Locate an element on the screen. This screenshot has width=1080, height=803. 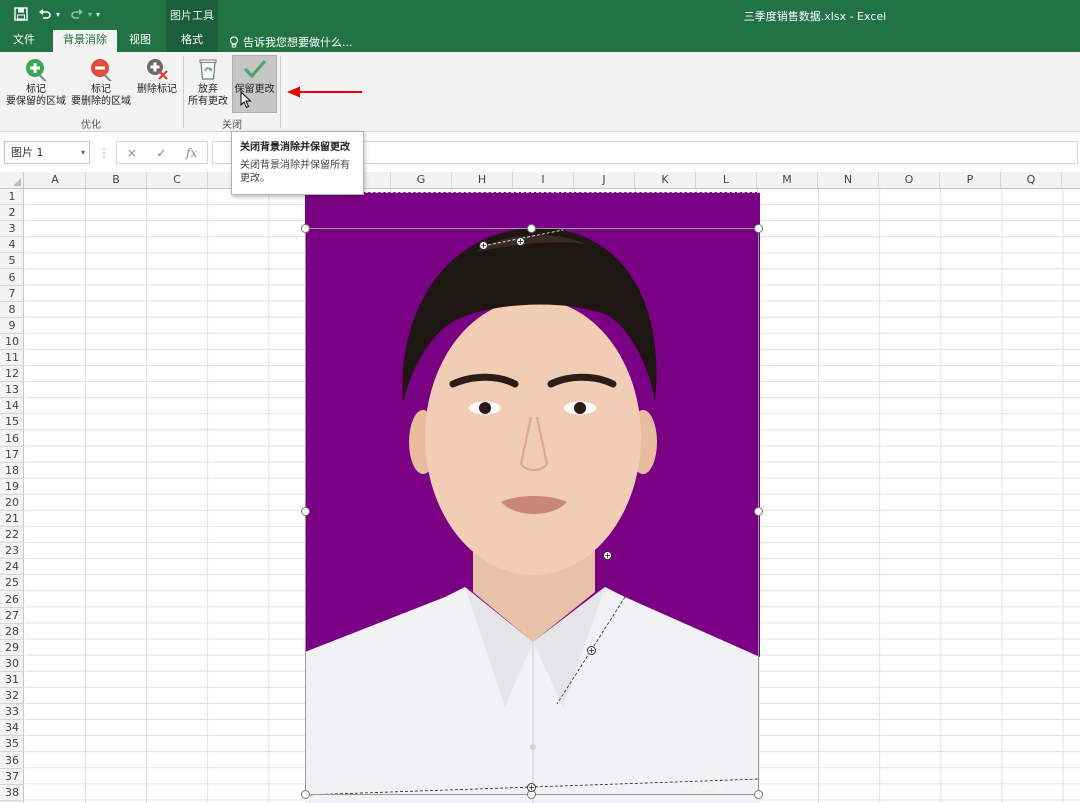
save-icon is located at coordinates (21, 14).